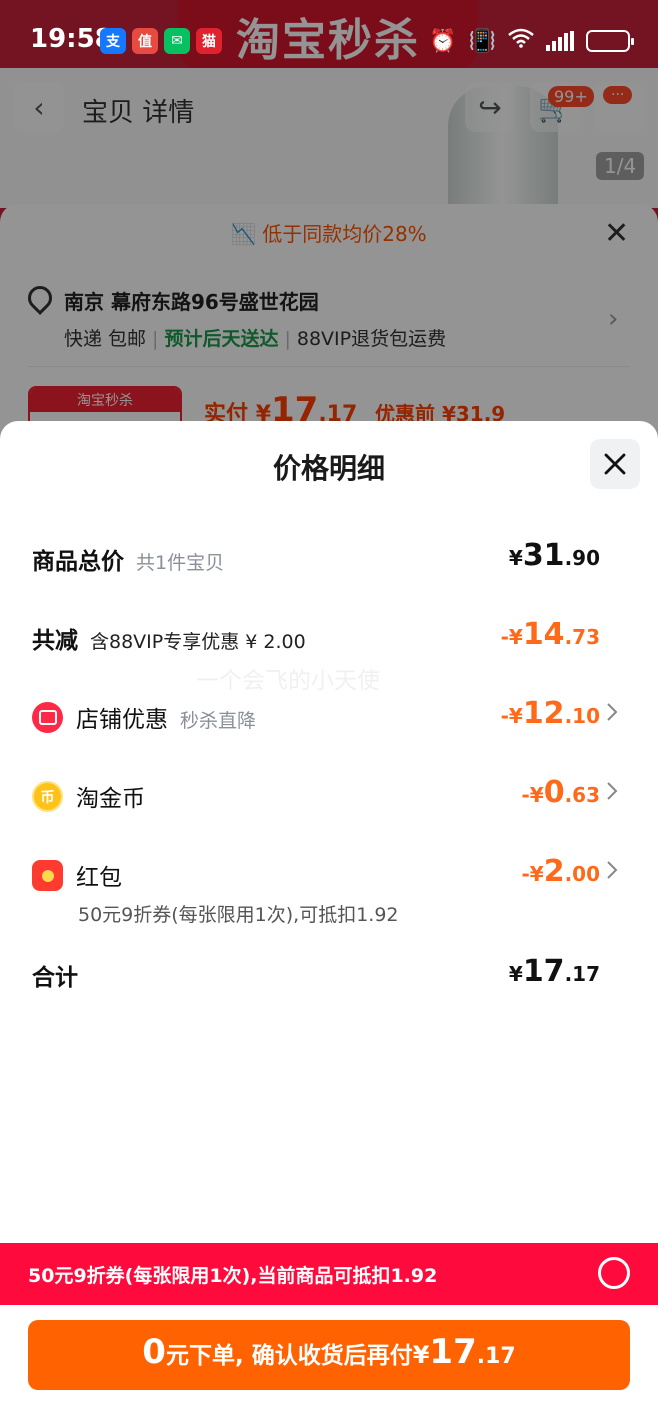  What do you see at coordinates (154, 1352) in the screenshot?
I see `order-button-num: 0` at bounding box center [154, 1352].